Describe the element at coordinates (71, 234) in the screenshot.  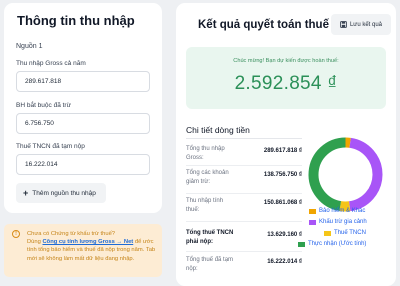
I see `hint-line-1: Chưa có Chứng từ khấu trừ thuế?` at that location.